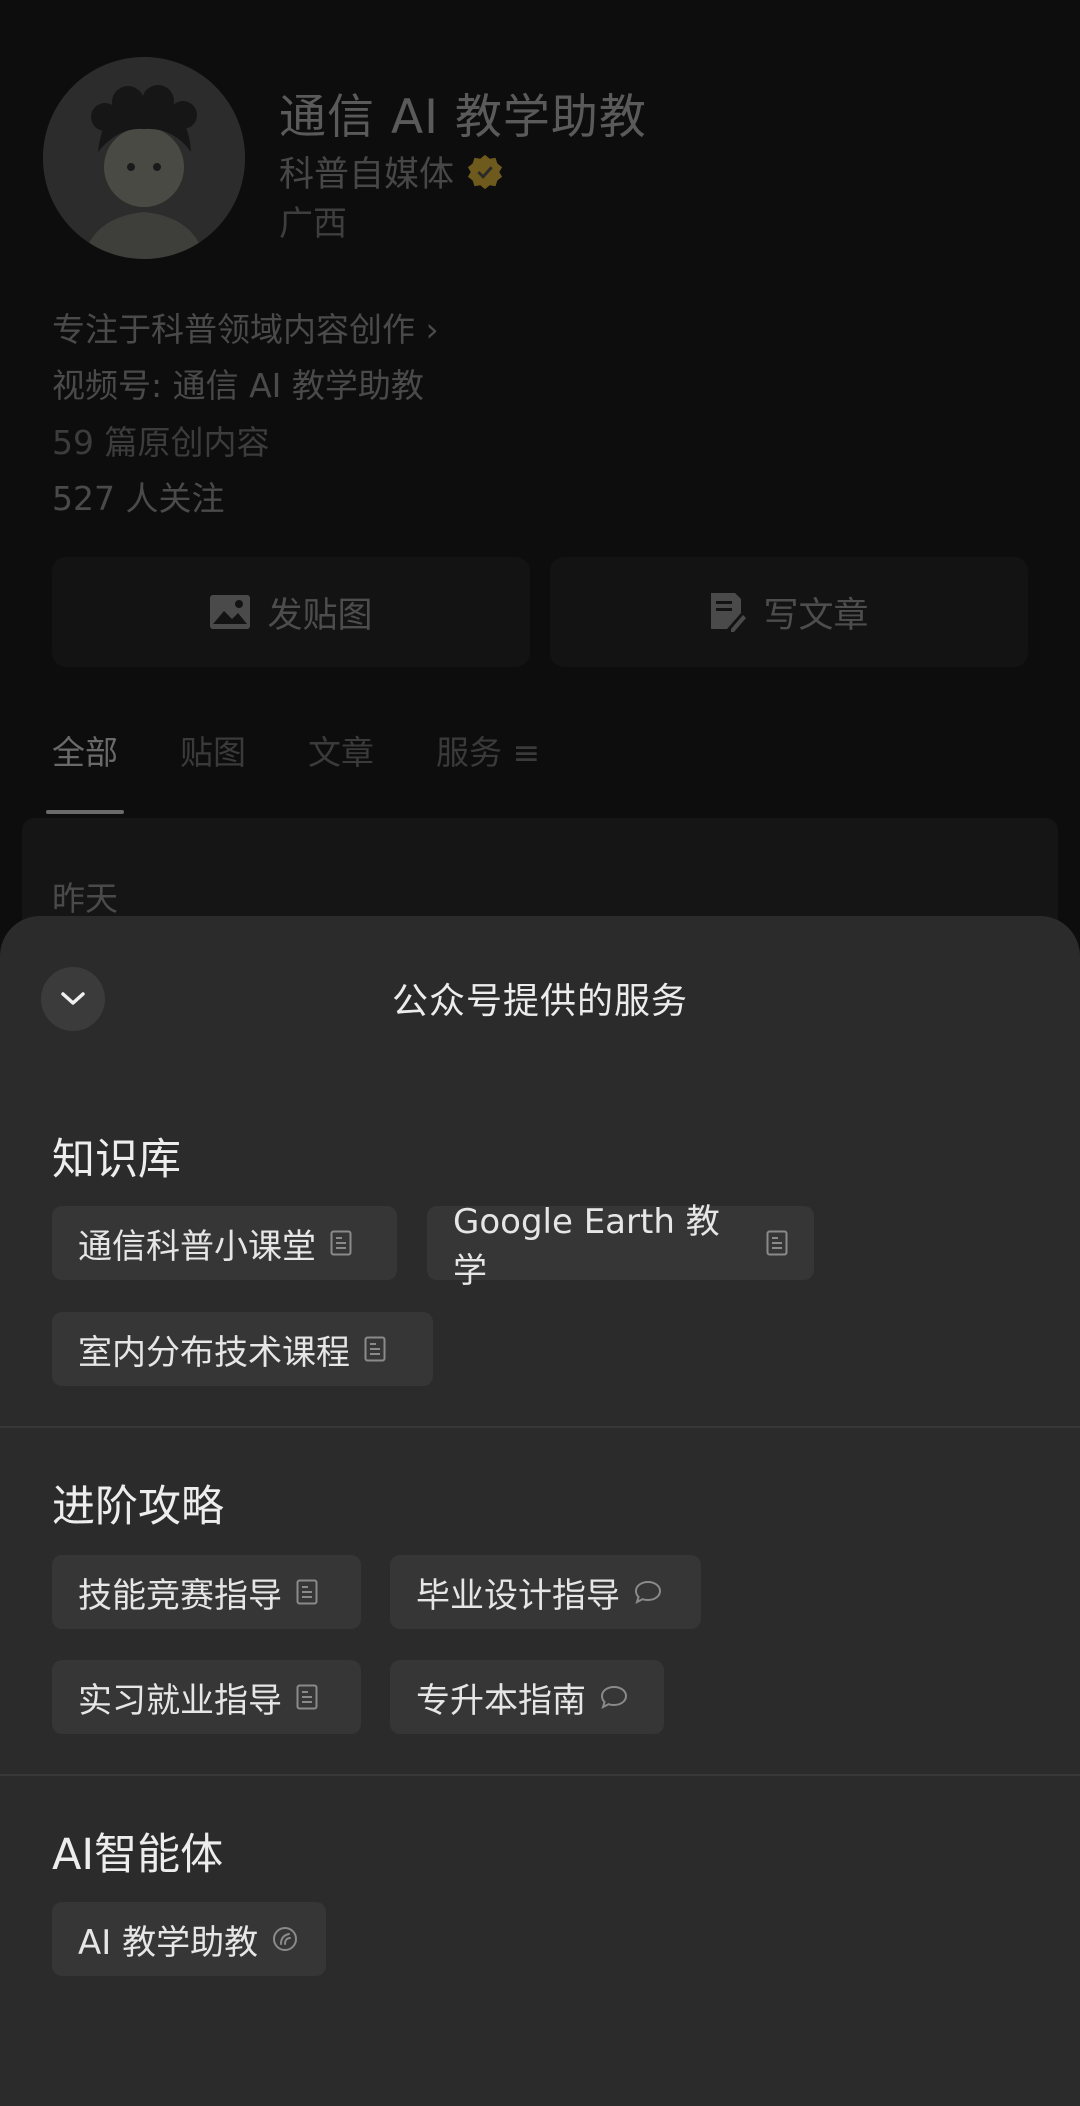 This screenshot has height=2106, width=1080. Describe the element at coordinates (488, 750) in the screenshot. I see `tab-services: 服务 ≡` at that location.